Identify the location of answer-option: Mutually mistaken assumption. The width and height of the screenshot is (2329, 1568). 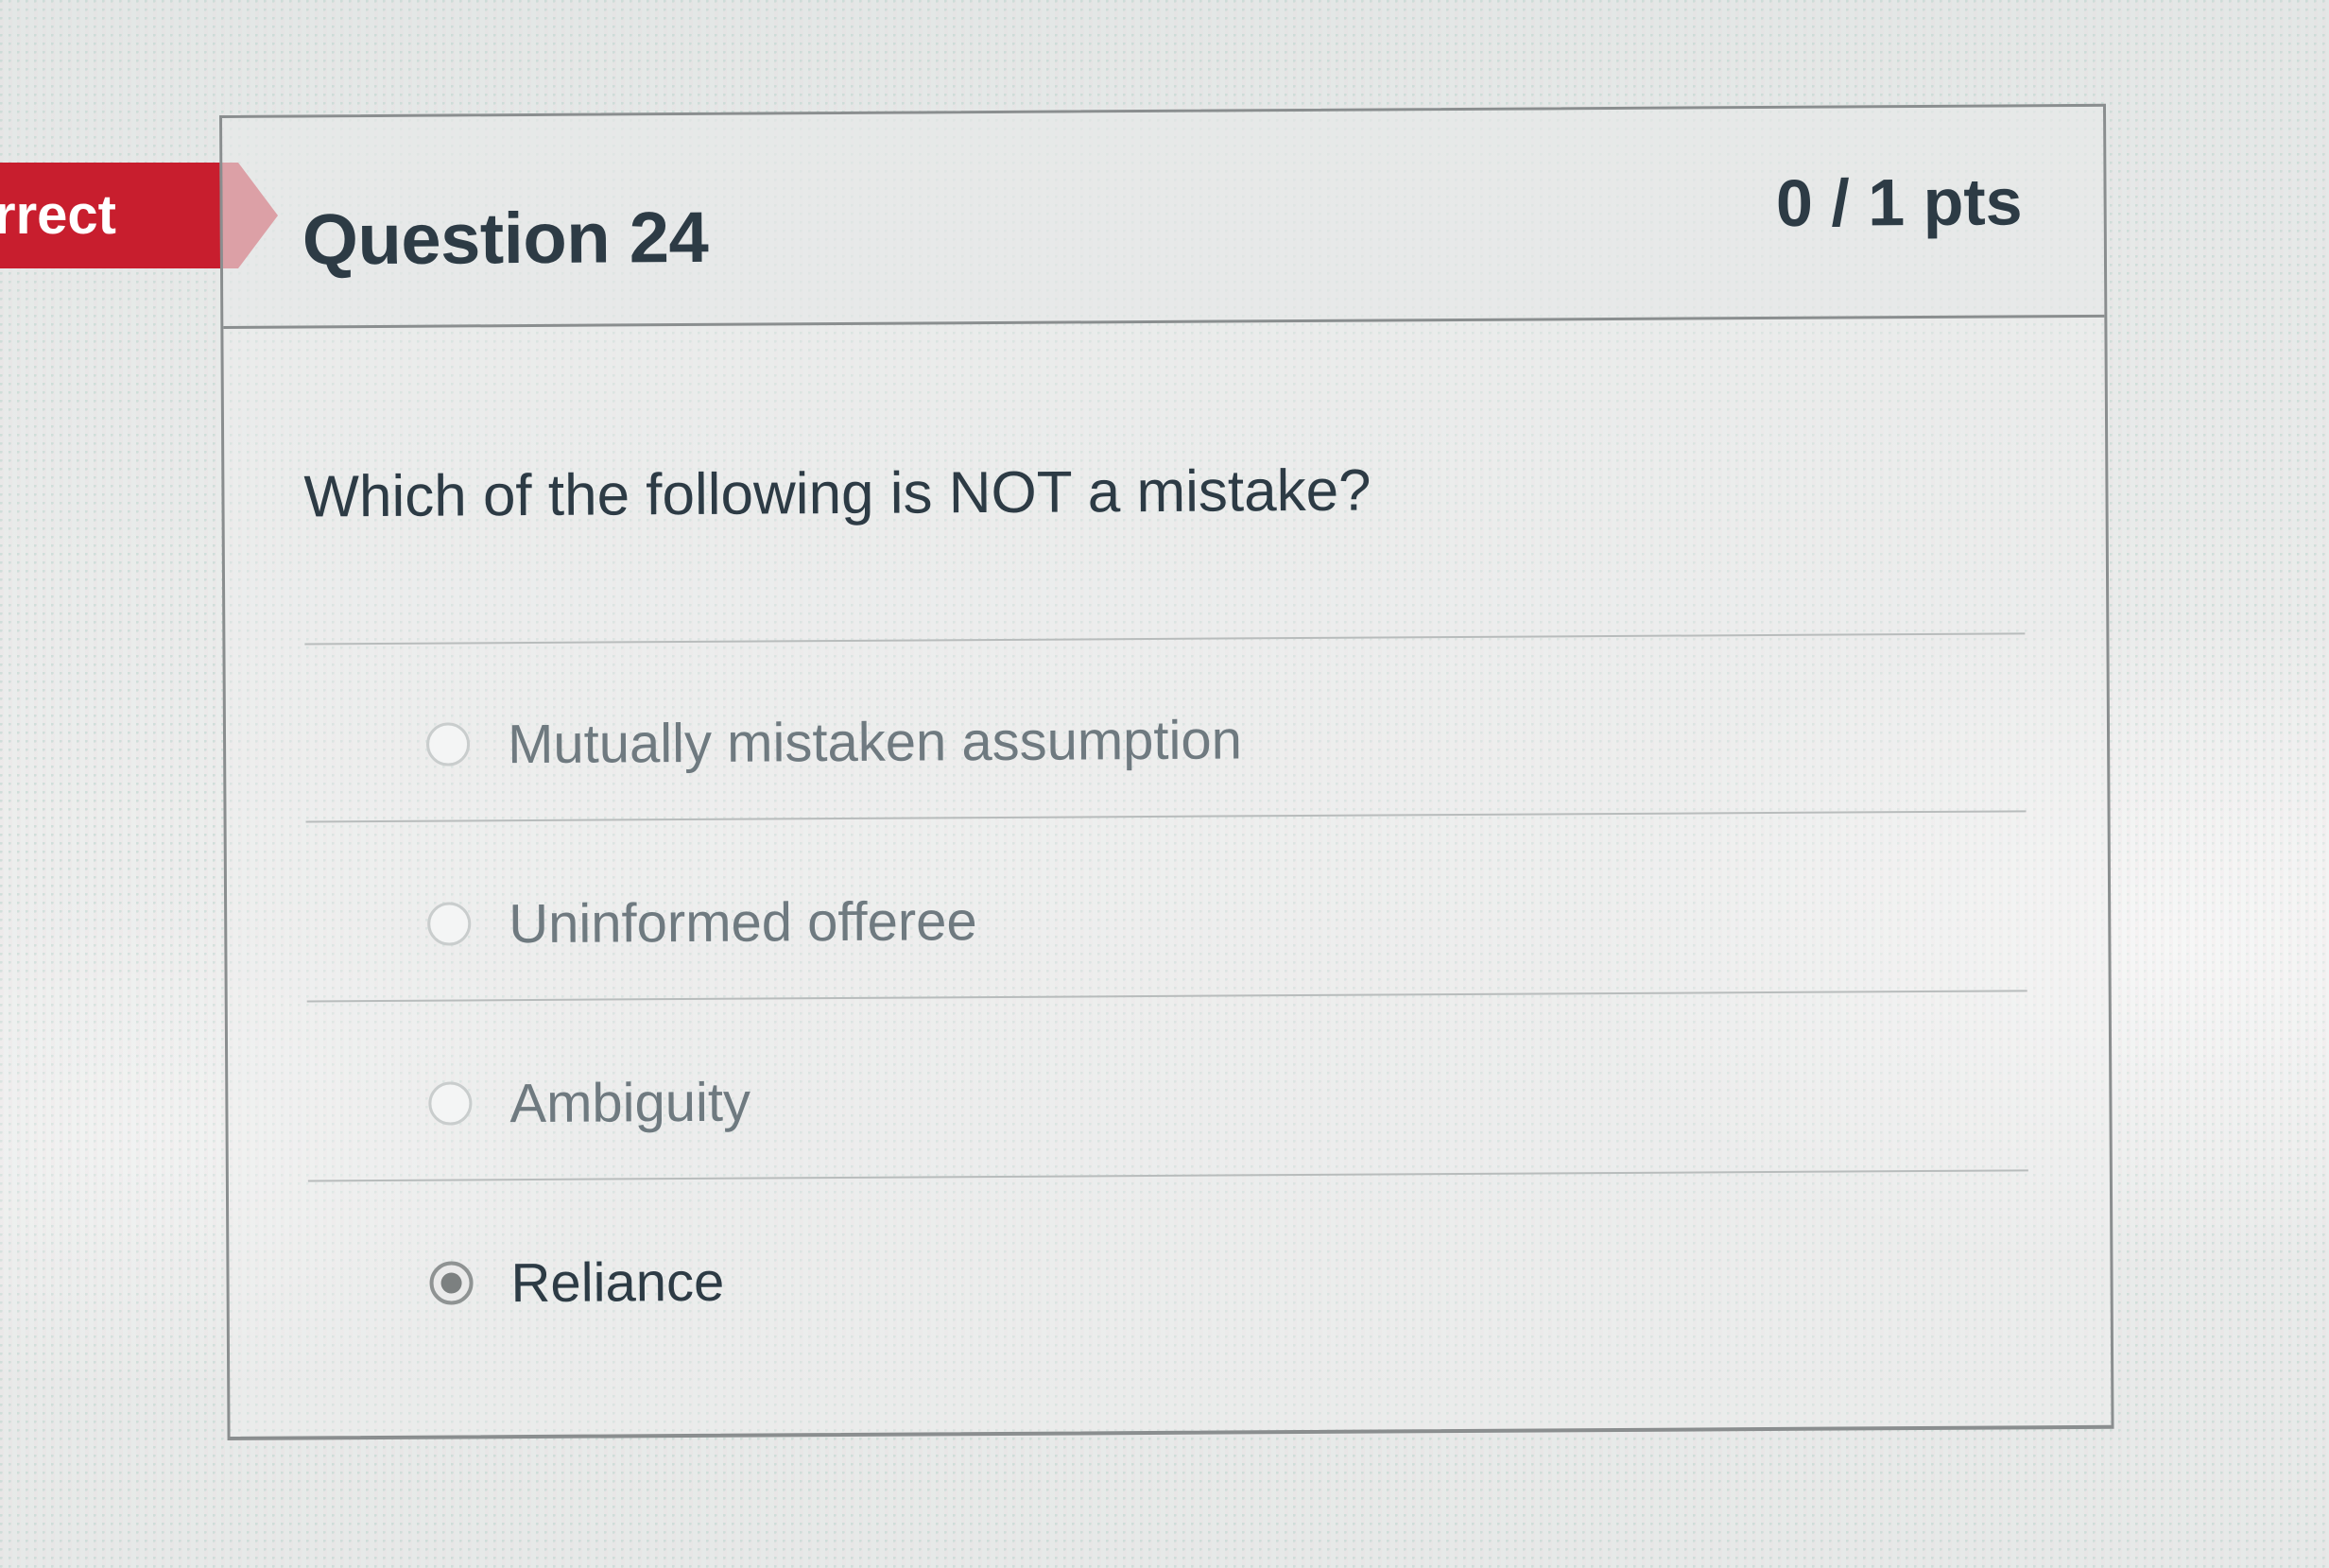
(834, 741).